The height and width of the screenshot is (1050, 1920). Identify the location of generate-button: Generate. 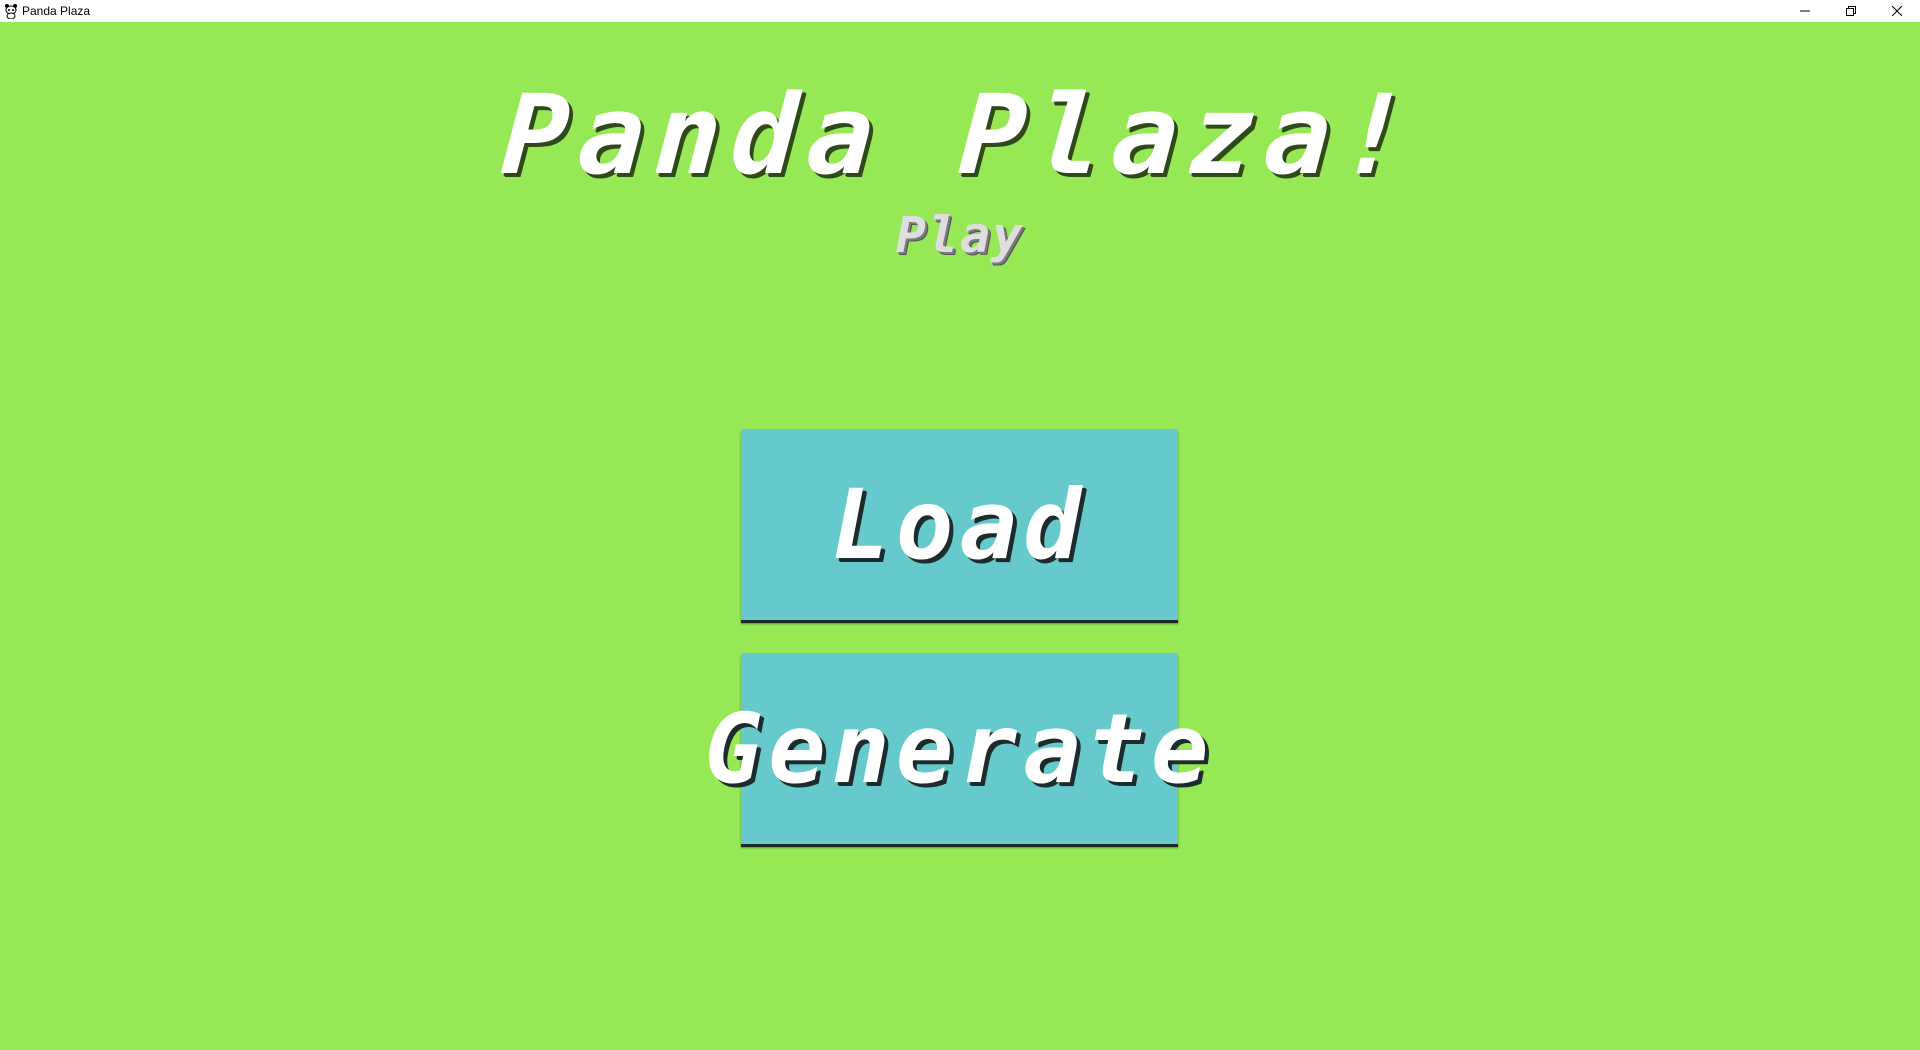
(956, 748).